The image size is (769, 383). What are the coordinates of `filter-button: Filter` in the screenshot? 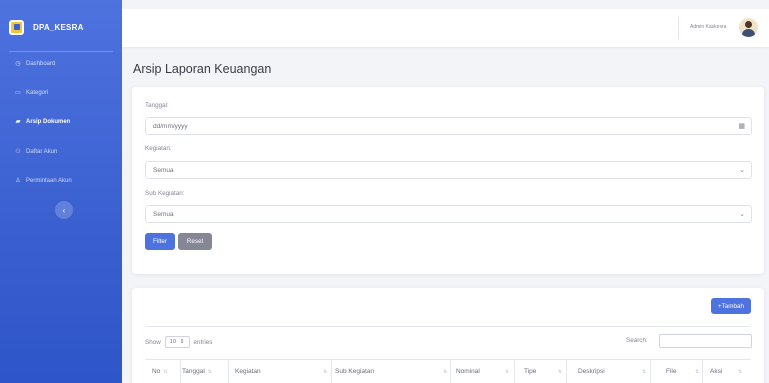 It's located at (160, 241).